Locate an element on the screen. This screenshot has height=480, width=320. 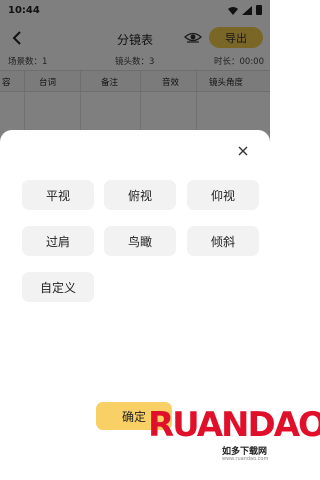
close-icon is located at coordinates (243, 151).